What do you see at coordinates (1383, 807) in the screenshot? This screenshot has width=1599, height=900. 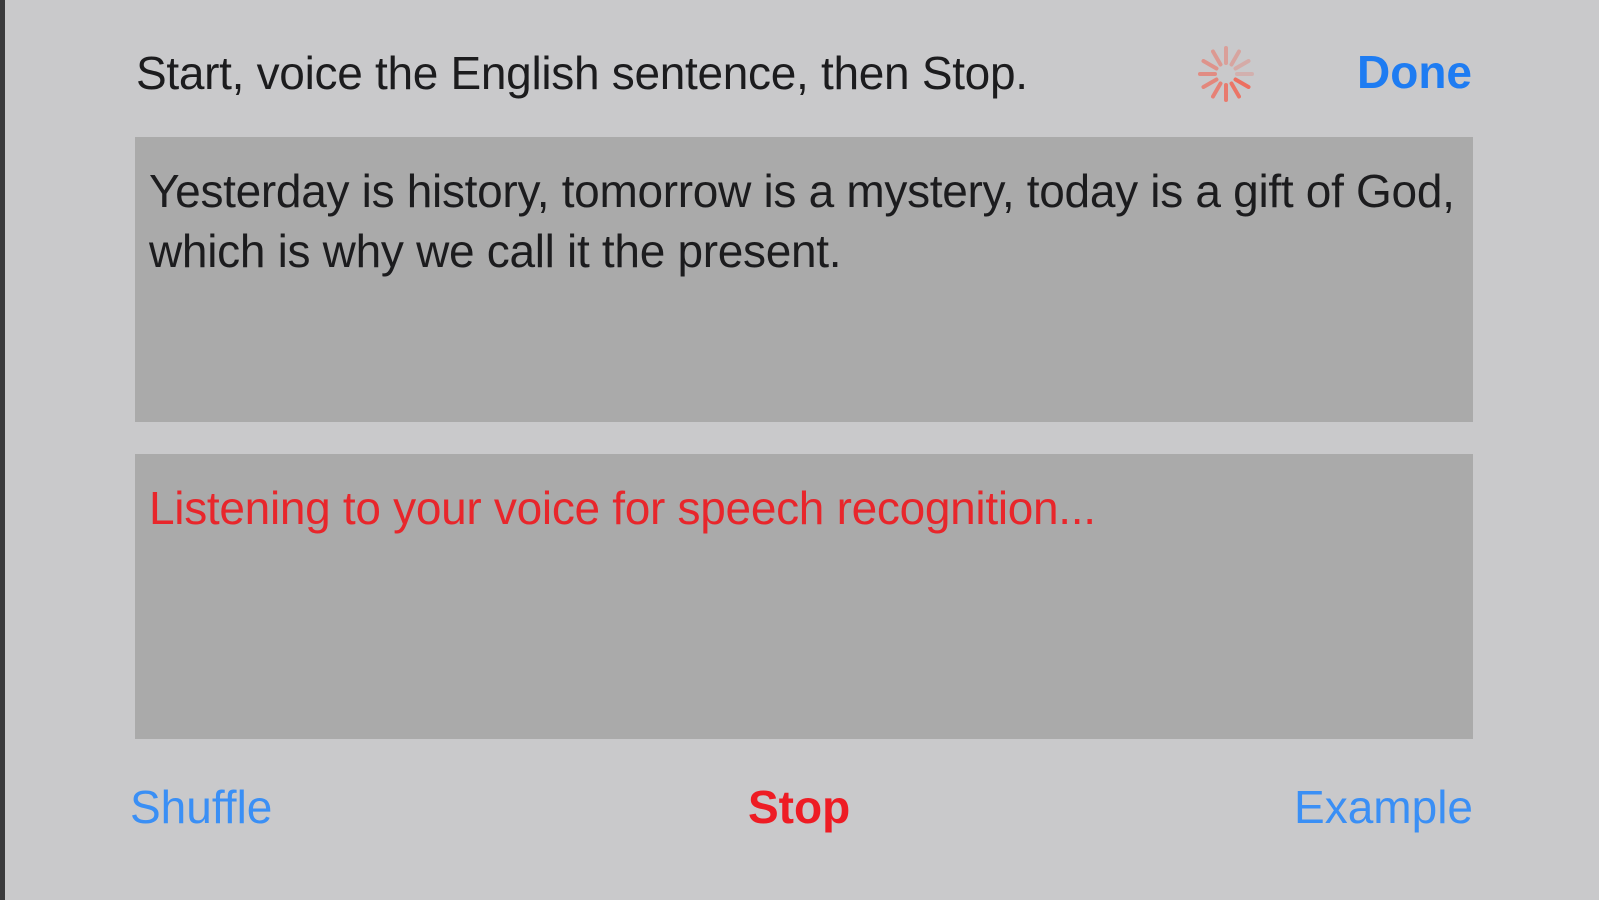 I see `example-button: Example` at bounding box center [1383, 807].